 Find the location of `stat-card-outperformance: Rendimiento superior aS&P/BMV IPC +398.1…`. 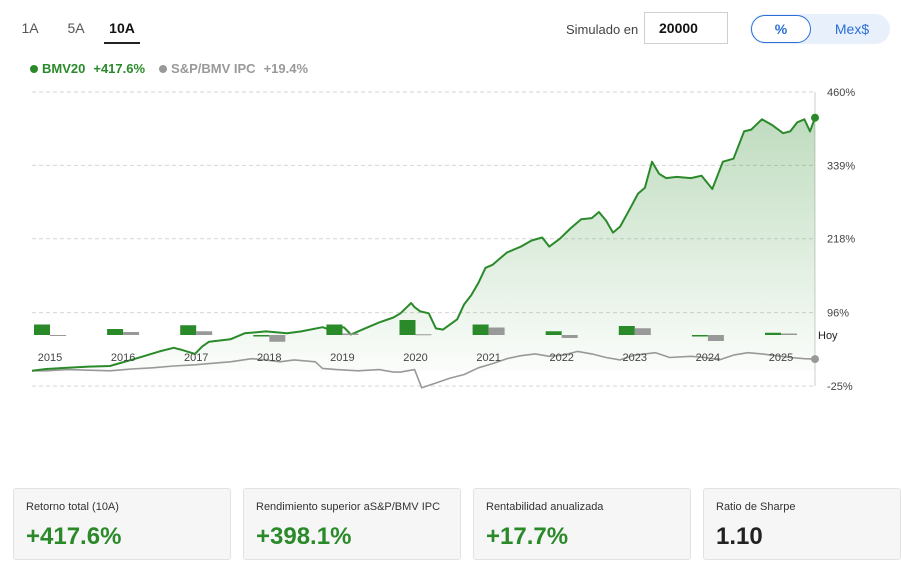

stat-card-outperformance: Rendimiento superior aS&P/BMV IPC +398.1… is located at coordinates (352, 524).